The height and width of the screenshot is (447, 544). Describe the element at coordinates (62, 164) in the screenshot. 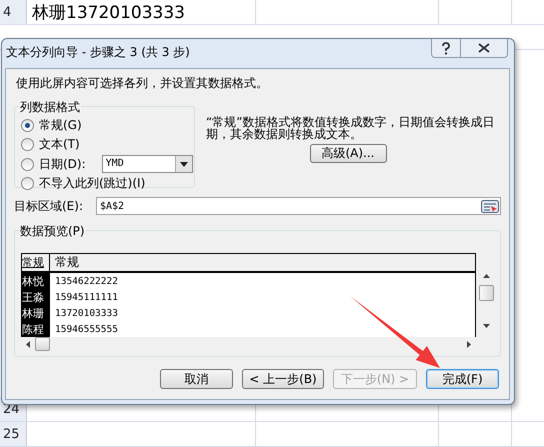

I see `radio-label: 日期(D):` at that location.